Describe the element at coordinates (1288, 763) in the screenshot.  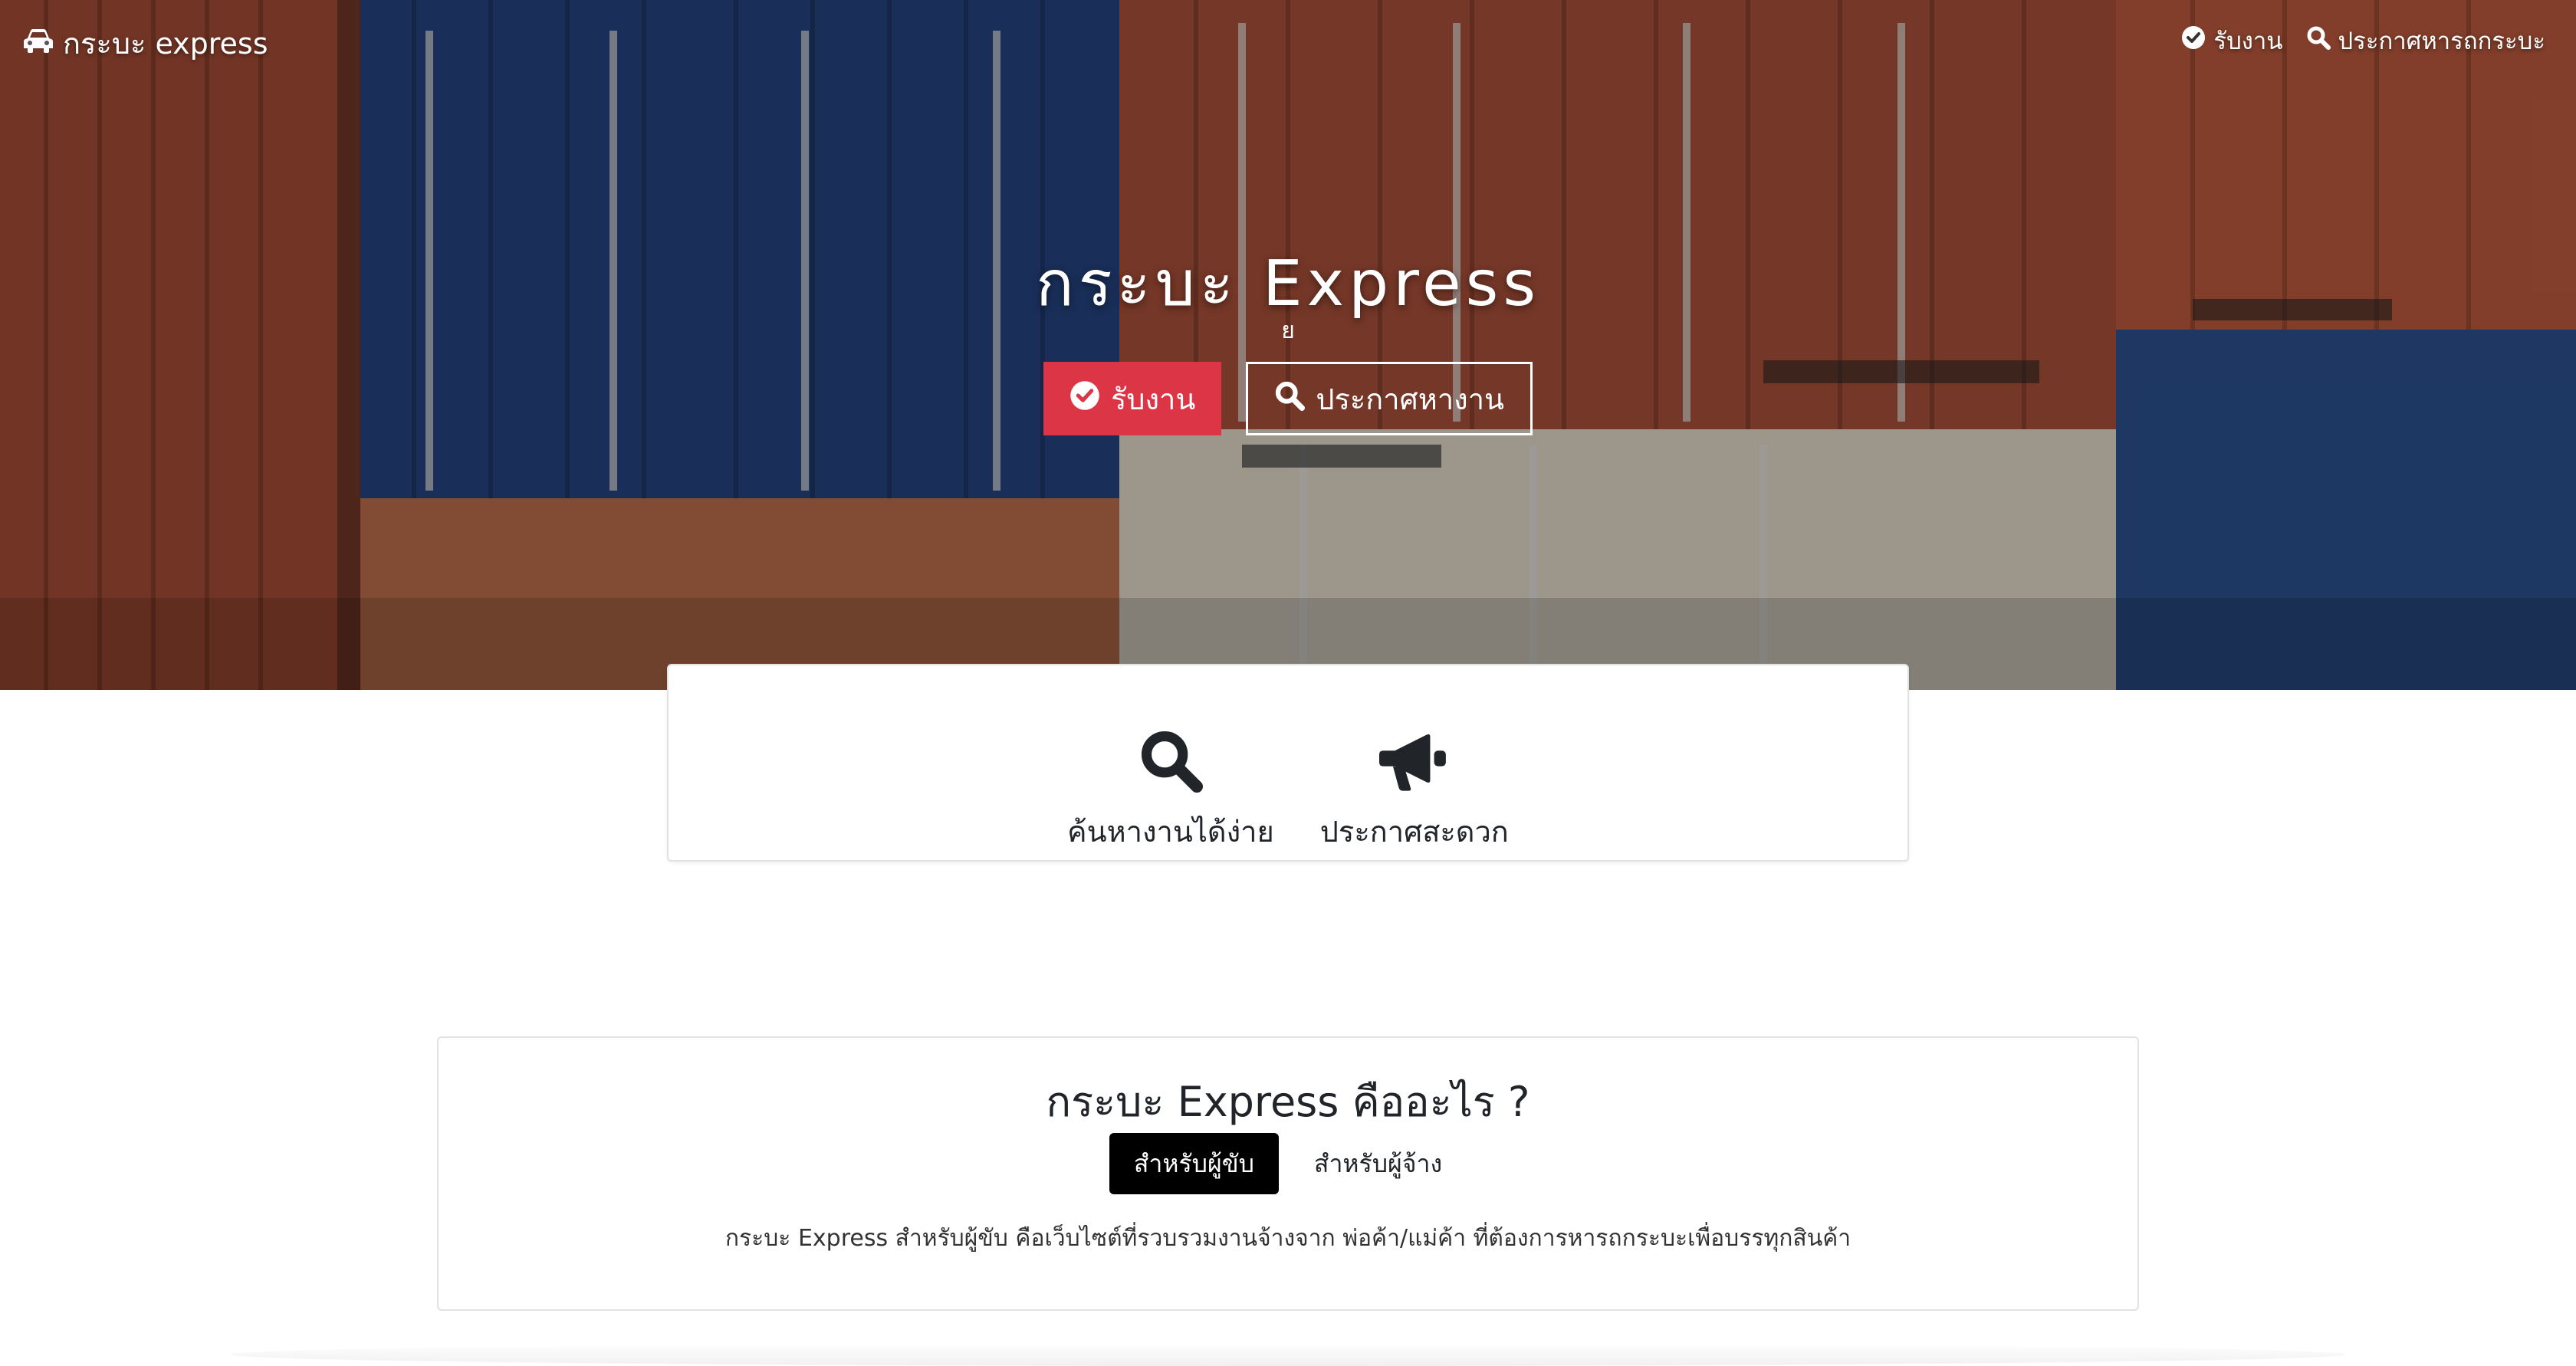
I see `features-card: ค้นหางานได้ง่าย ประกาศสะดวก` at that location.